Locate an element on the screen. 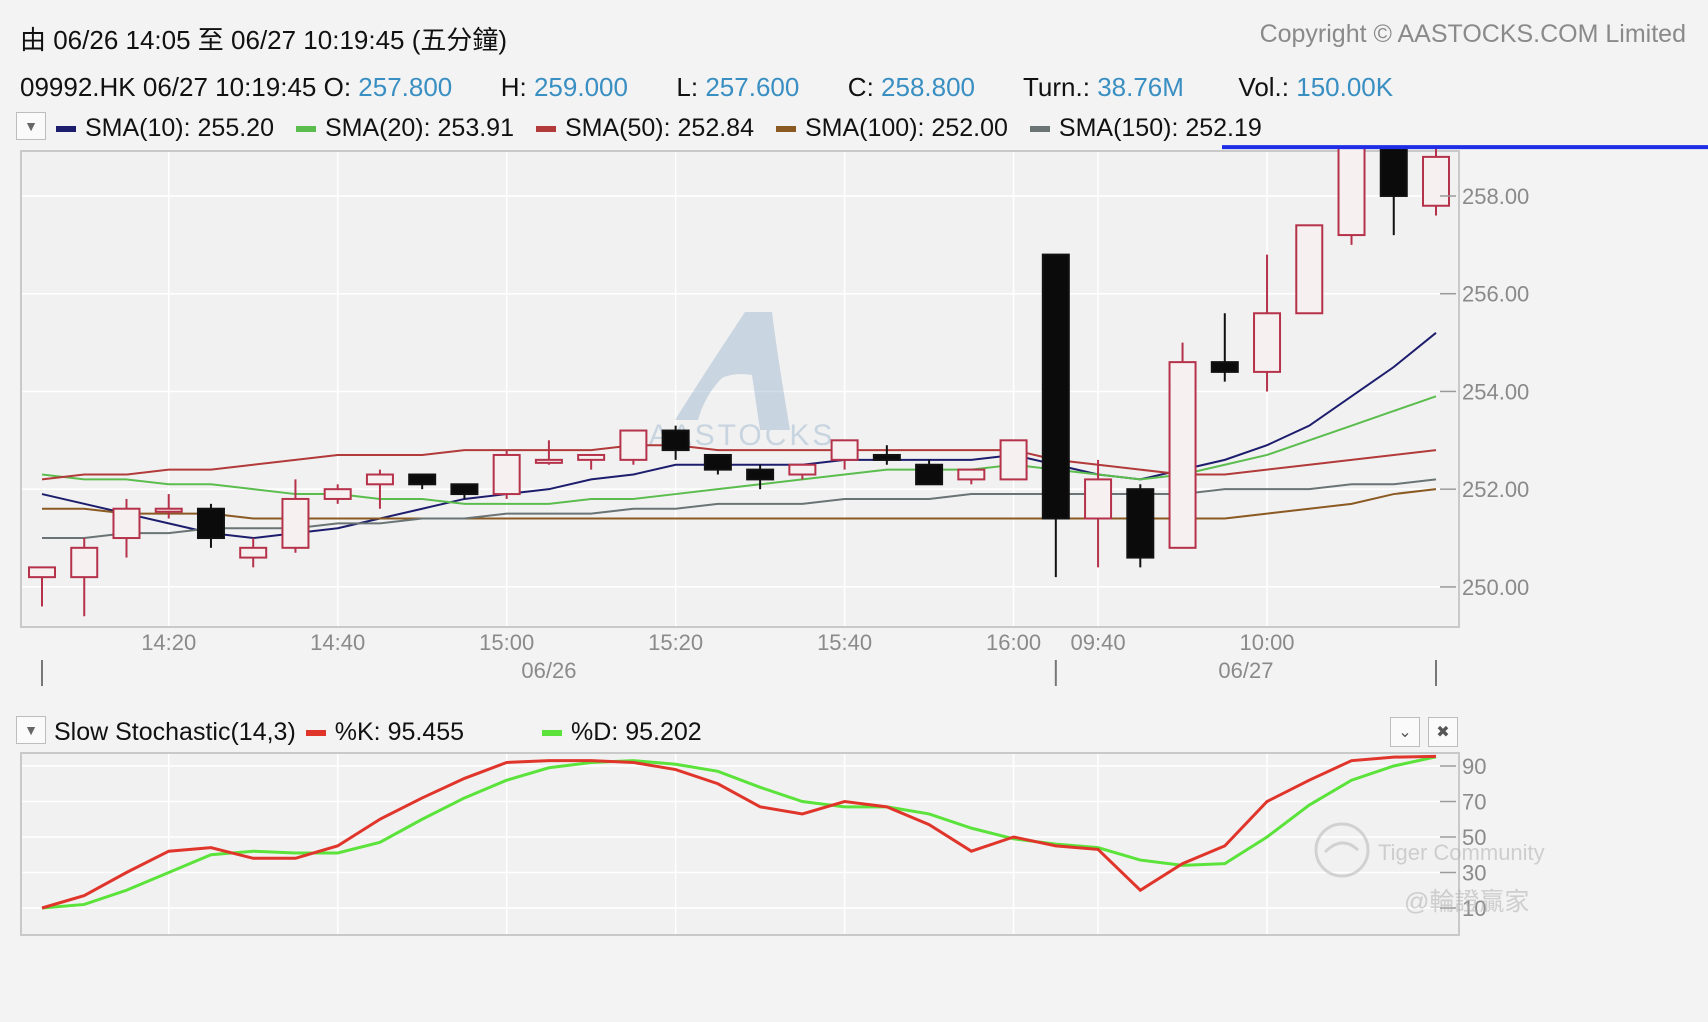  x-tick-label: 15:40 is located at coordinates (844, 642).